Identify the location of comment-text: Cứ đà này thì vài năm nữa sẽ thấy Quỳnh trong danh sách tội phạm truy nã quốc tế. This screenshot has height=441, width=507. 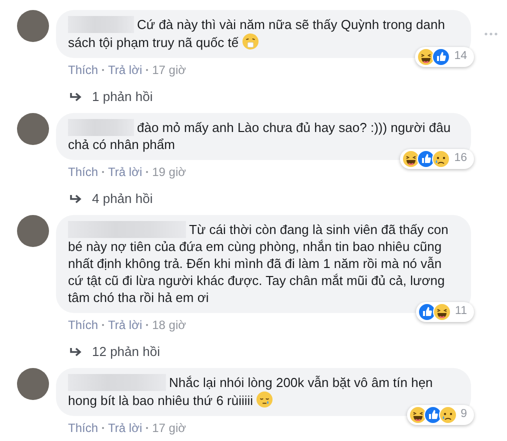
(256, 33).